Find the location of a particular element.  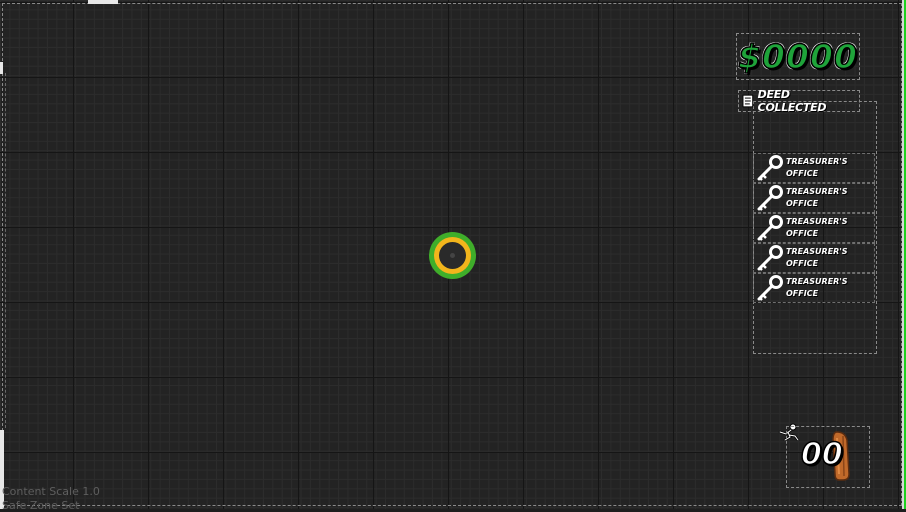

crosshair-dot is located at coordinates (452, 255).